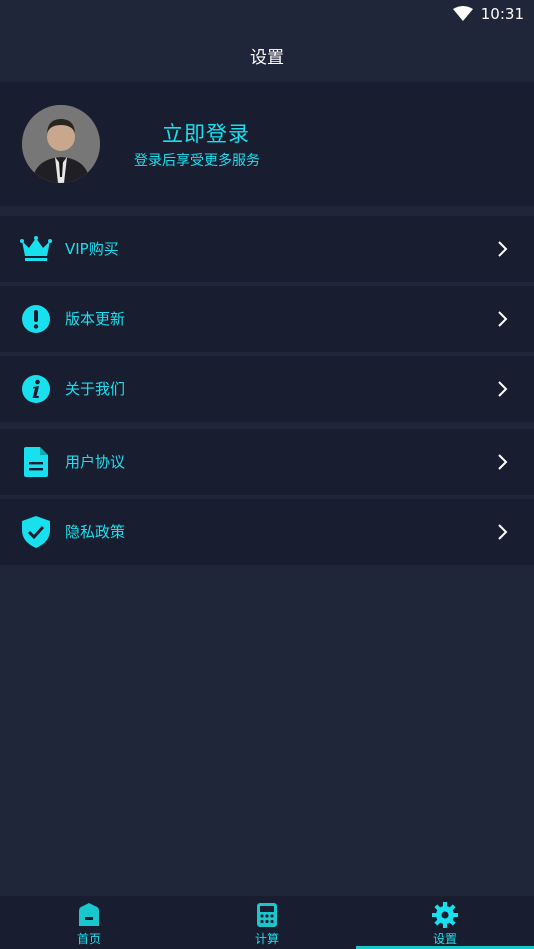  Describe the element at coordinates (88, 939) in the screenshot. I see `tab-label: 首页` at that location.